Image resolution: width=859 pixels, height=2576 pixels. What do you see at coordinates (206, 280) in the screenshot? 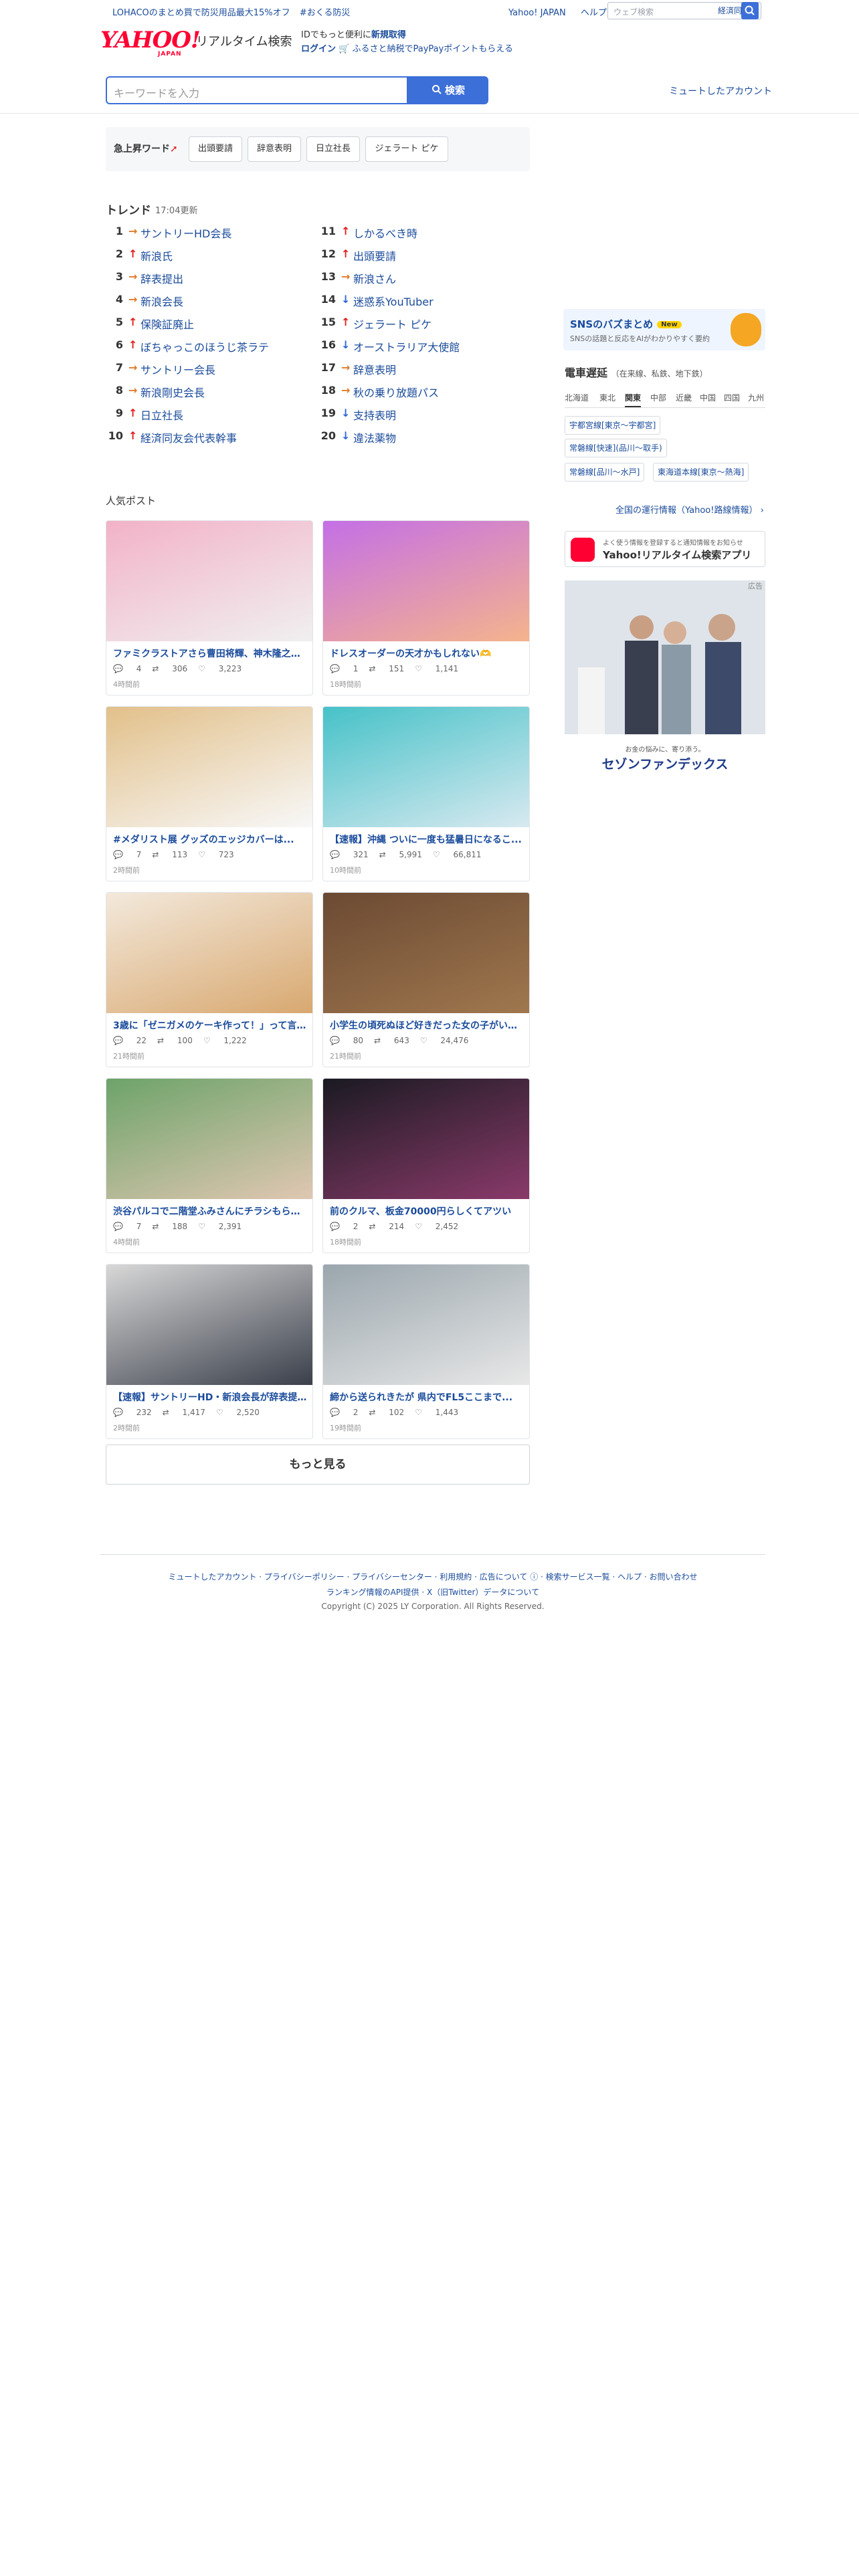
I see `trend-item: 3 → 辞表提出` at bounding box center [206, 280].